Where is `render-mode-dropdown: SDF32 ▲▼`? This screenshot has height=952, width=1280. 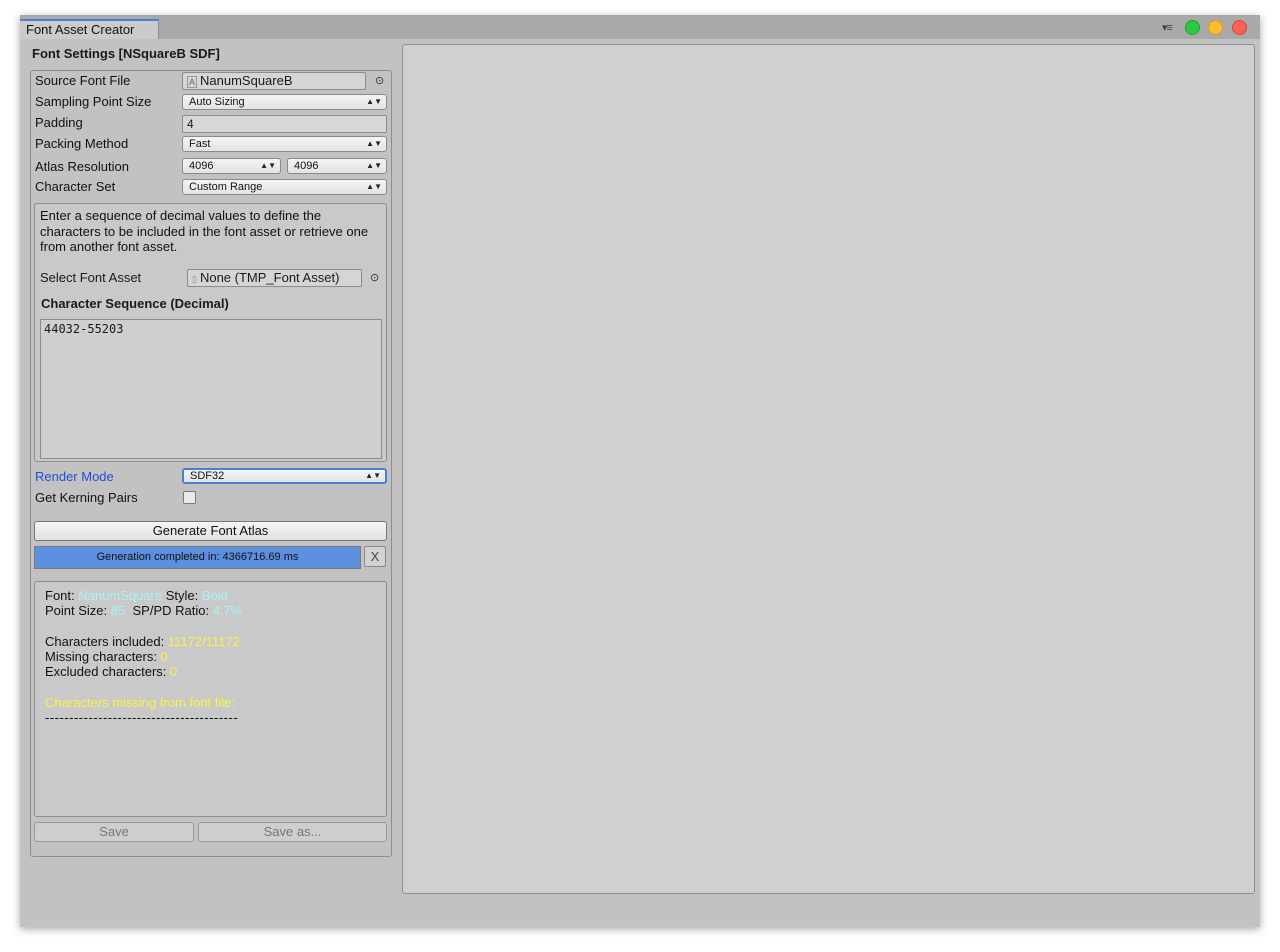 render-mode-dropdown: SDF32 ▲▼ is located at coordinates (284, 476).